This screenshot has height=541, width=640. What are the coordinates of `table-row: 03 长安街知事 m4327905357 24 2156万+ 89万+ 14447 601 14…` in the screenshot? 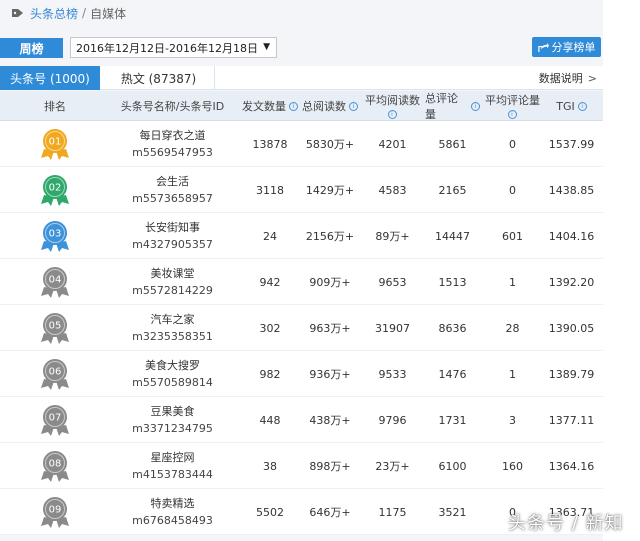 It's located at (301, 236).